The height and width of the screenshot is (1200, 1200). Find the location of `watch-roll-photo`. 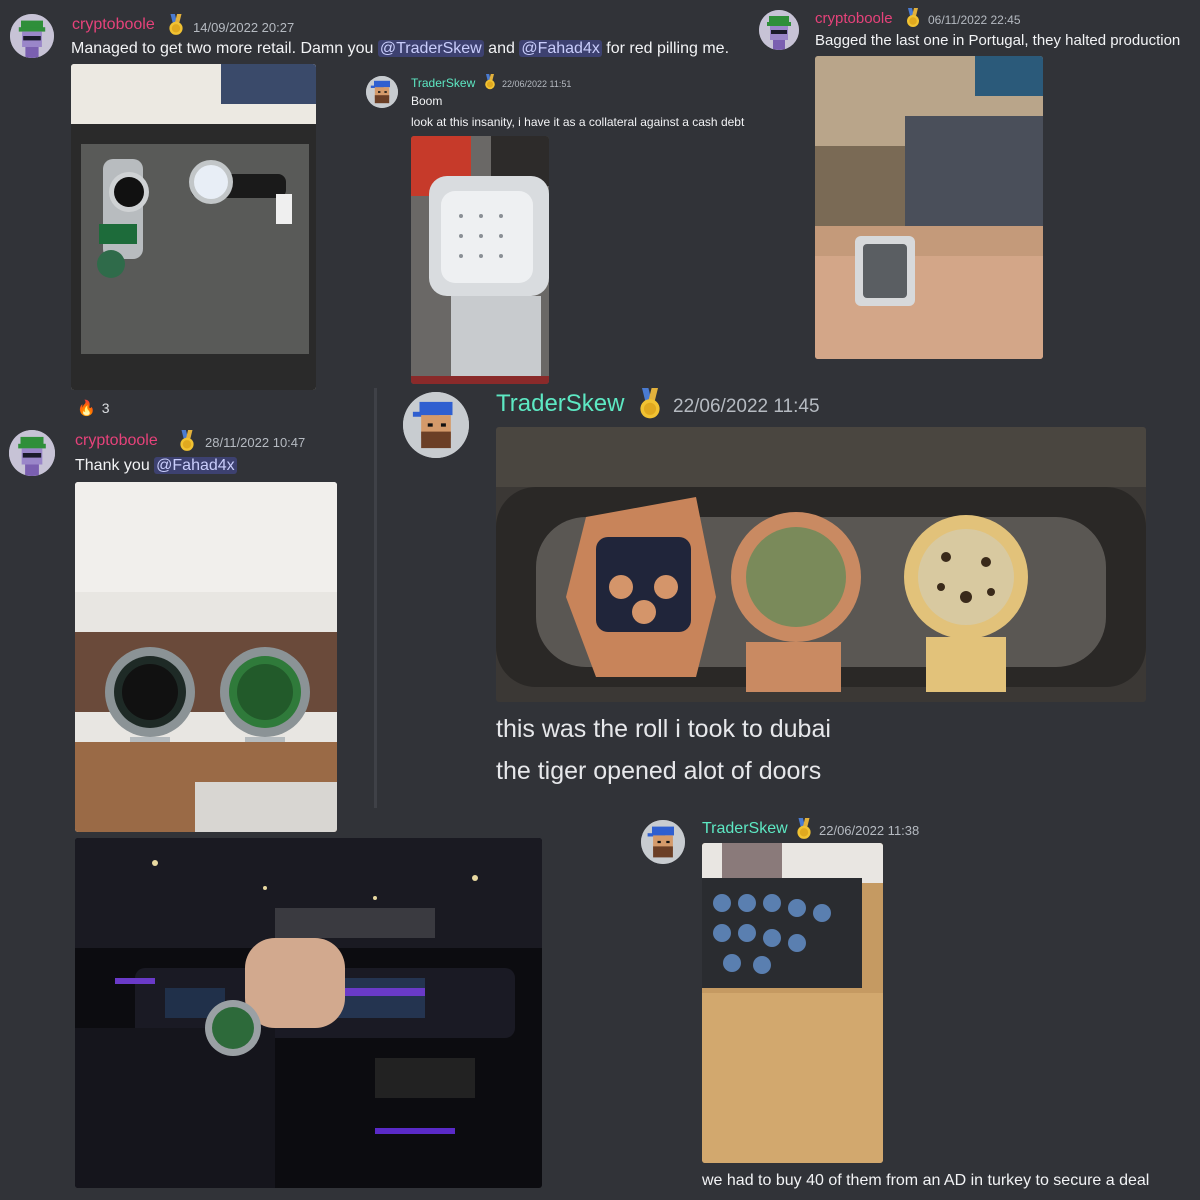

watch-roll-photo is located at coordinates (821, 564).